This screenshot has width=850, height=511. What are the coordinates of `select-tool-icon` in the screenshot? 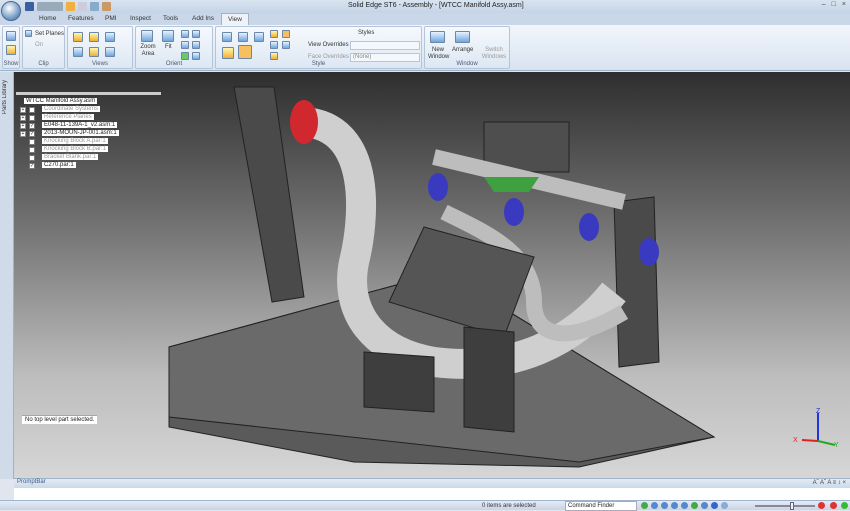 It's located at (644, 505).